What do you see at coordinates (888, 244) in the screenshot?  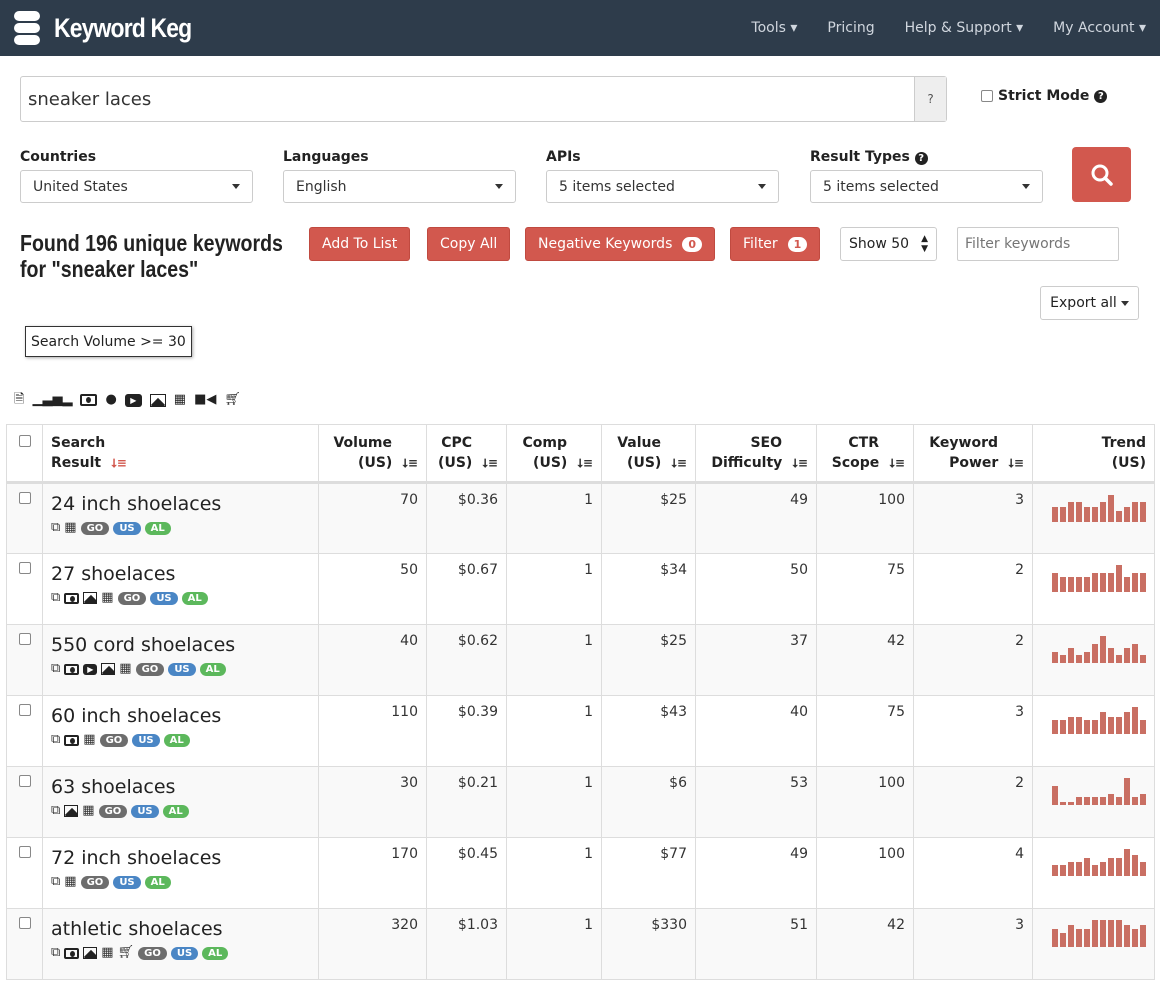 I see `show-count-select: Show 50 ▲ ▼` at bounding box center [888, 244].